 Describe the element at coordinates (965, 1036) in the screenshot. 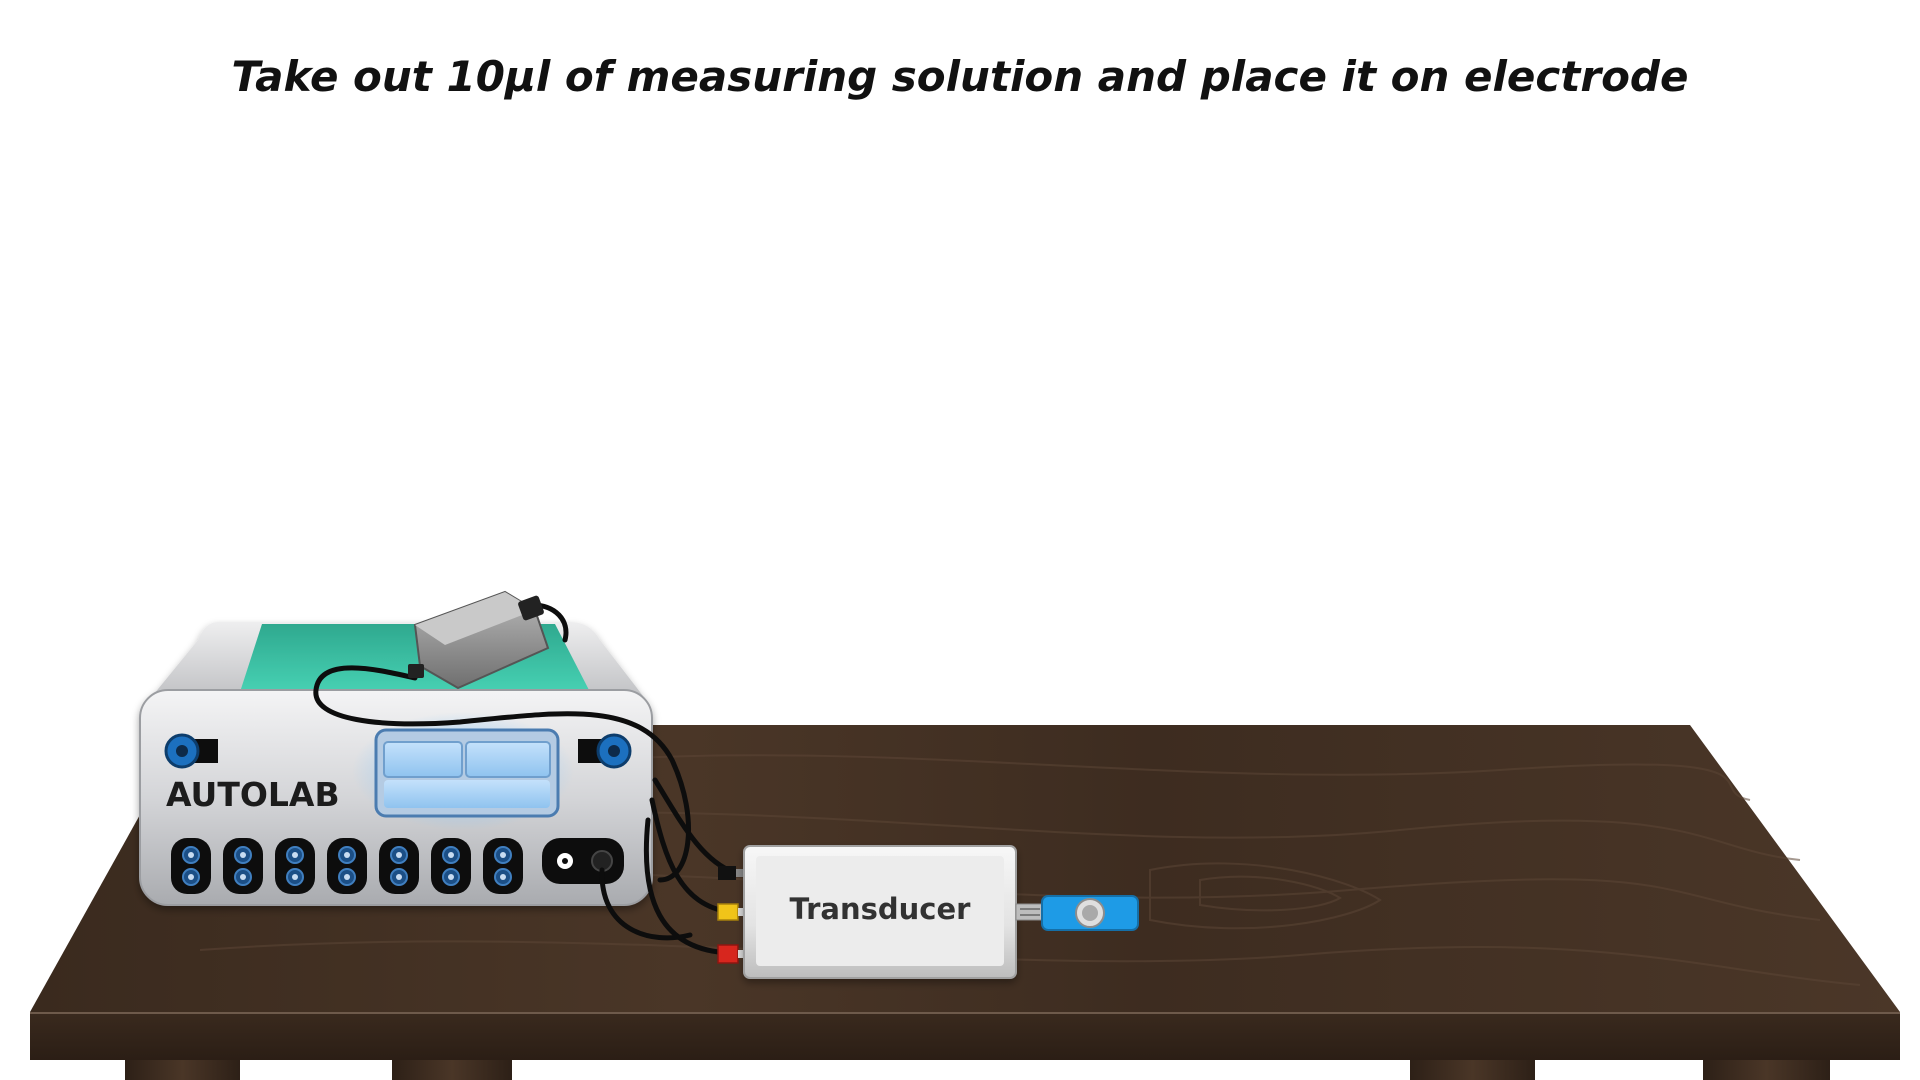

I see `table-front-edge` at that location.